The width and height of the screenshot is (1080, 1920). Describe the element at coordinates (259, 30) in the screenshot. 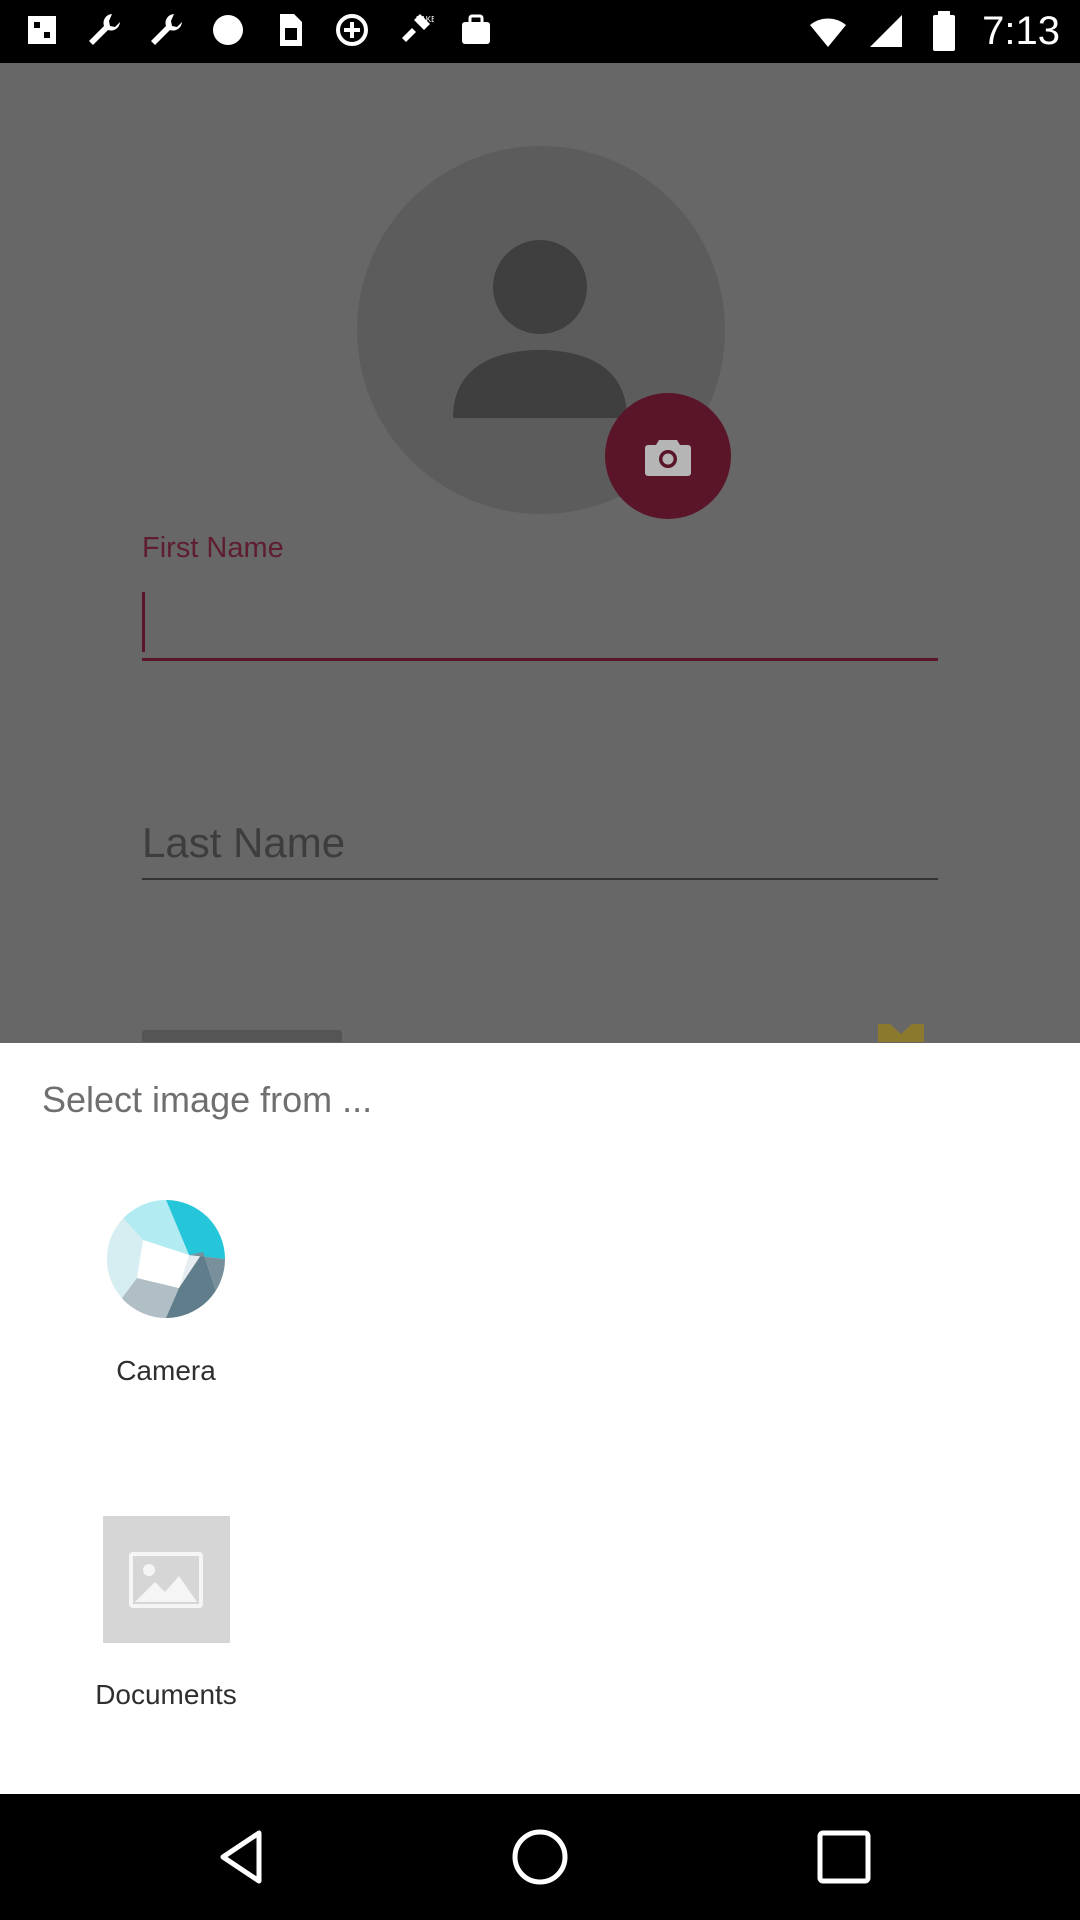

I see `status-notifications: FAKE` at that location.